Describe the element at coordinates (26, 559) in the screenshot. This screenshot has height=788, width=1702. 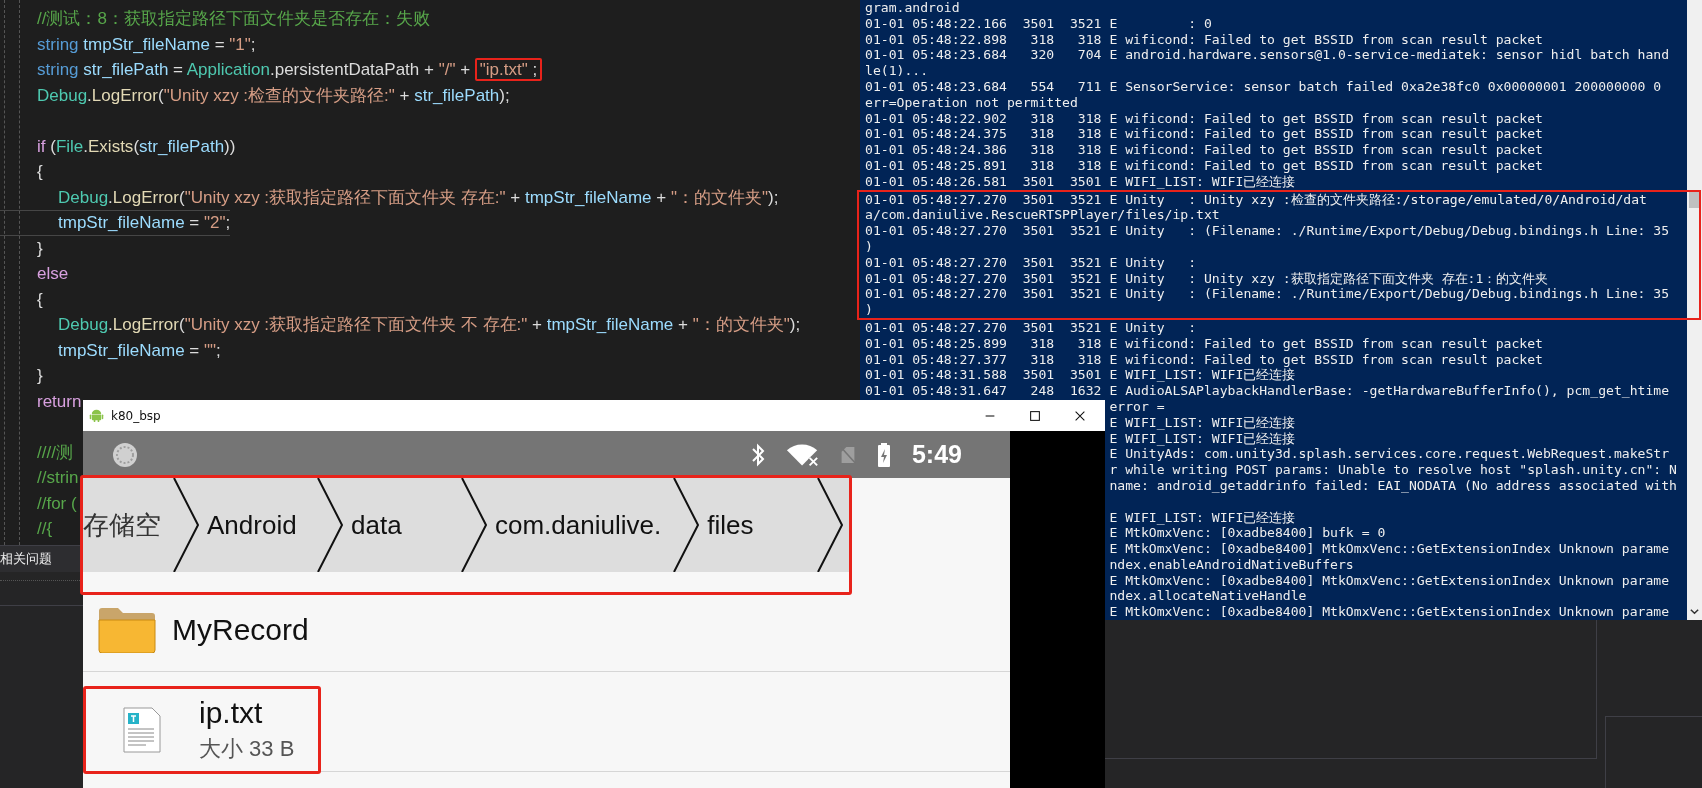
I see `panel-title: 相关问题` at that location.